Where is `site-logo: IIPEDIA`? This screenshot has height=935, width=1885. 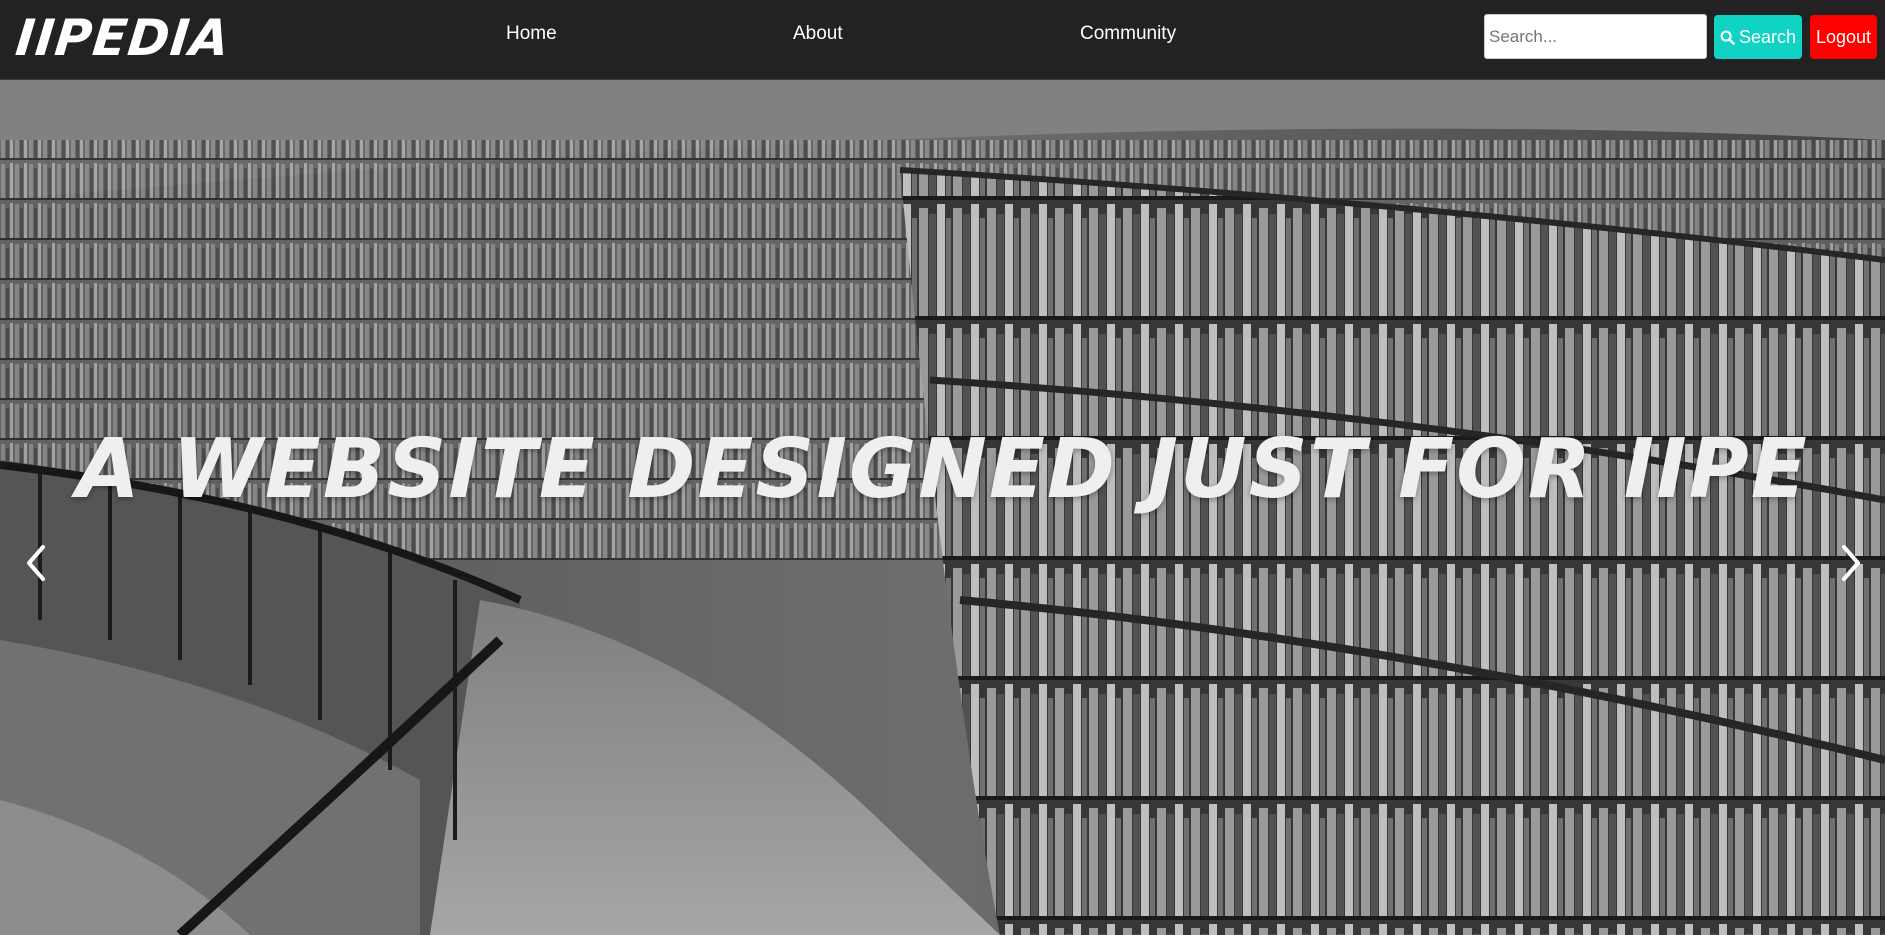
site-logo: IIPEDIA is located at coordinates (123, 38).